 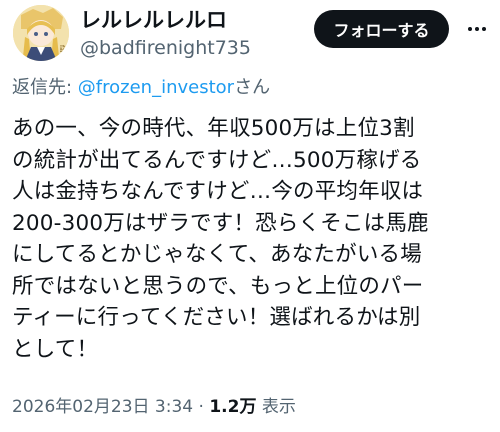 I want to click on reply-suffix: さん, so click(x=252, y=87).